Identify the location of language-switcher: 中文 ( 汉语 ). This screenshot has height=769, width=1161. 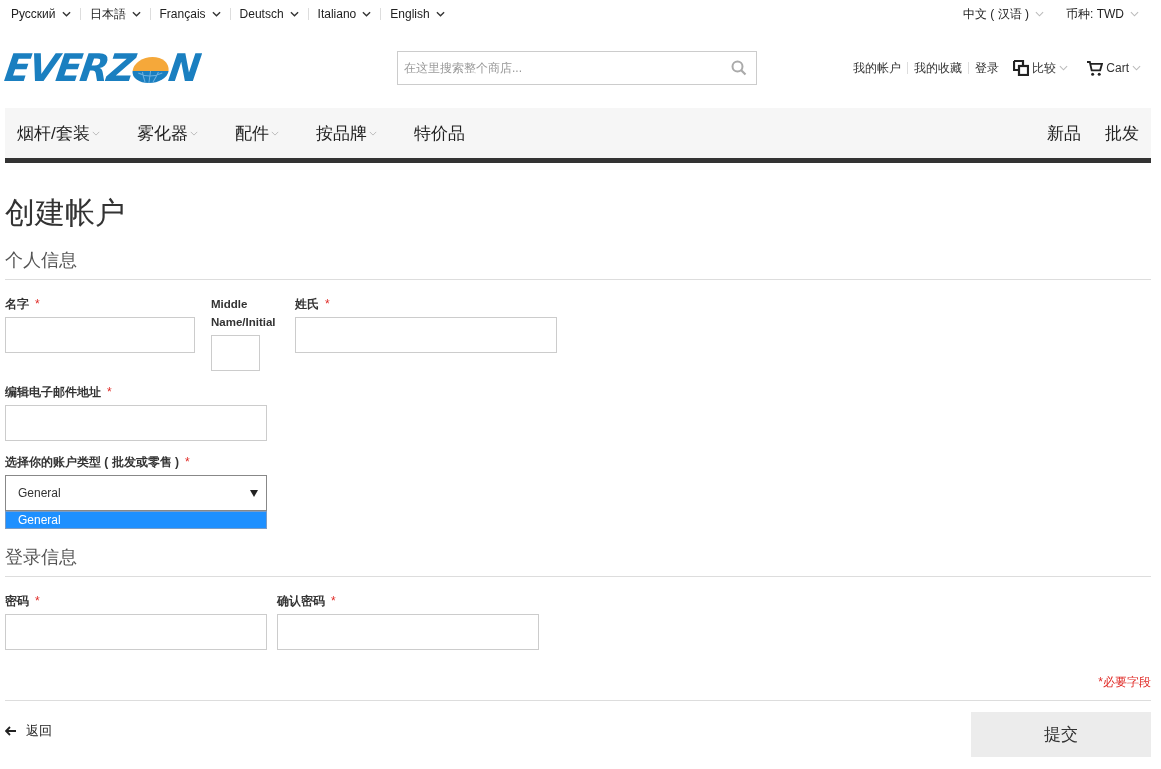
(1003, 14).